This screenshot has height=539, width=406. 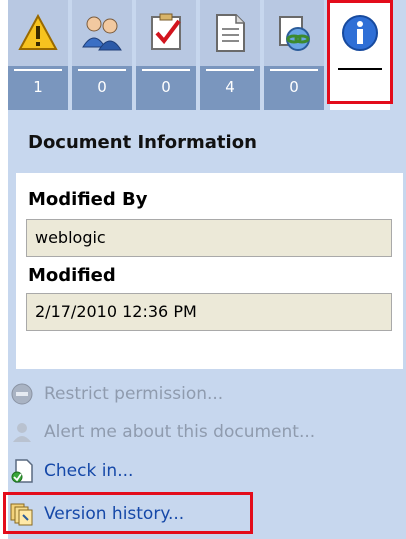 I want to click on check-in-icon, so click(x=22, y=471).